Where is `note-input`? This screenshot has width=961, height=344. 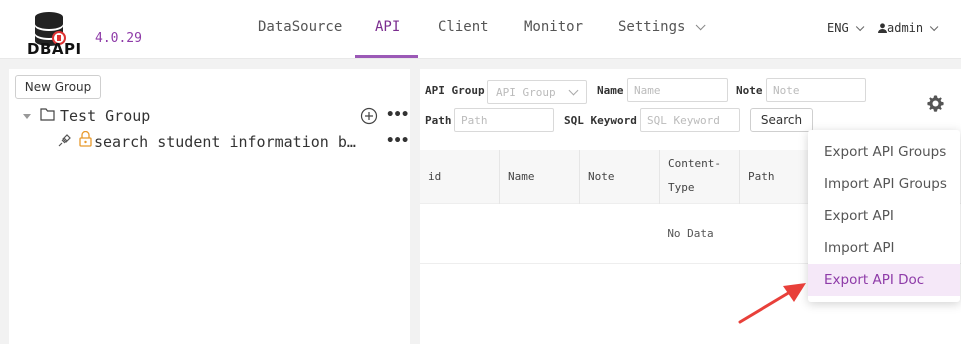
note-input is located at coordinates (816, 90).